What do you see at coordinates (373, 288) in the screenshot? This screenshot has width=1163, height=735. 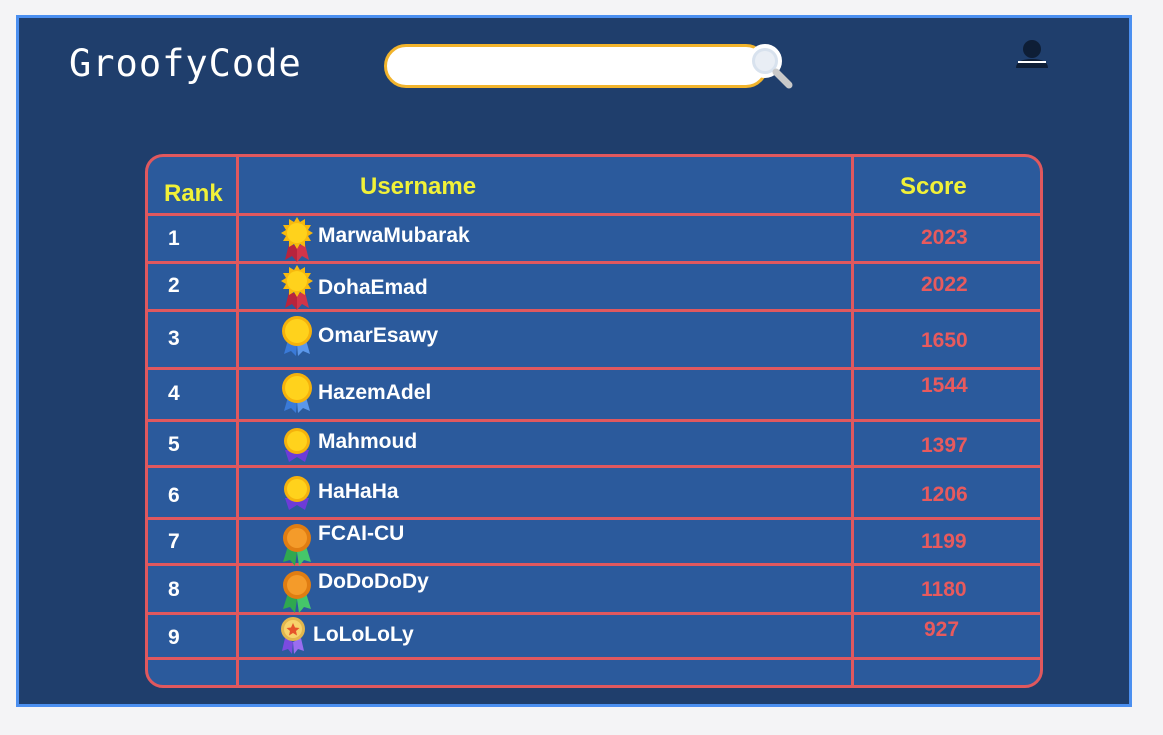 I see `username-cell: DohaEmad` at bounding box center [373, 288].